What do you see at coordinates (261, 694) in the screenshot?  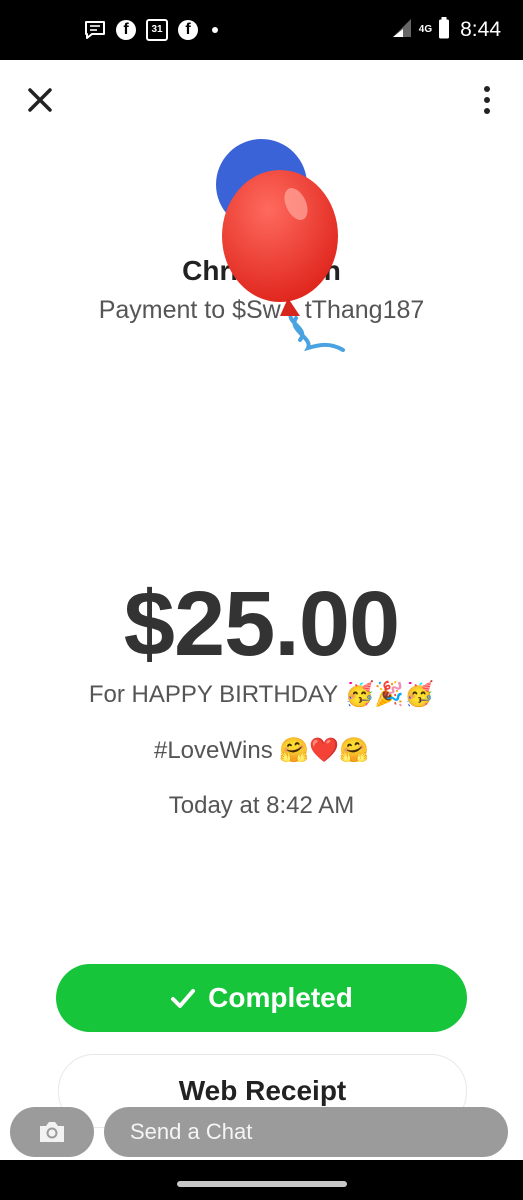 I see `payment-note: For HAPPY BIRTHDAY 🥳🎉🥳` at bounding box center [261, 694].